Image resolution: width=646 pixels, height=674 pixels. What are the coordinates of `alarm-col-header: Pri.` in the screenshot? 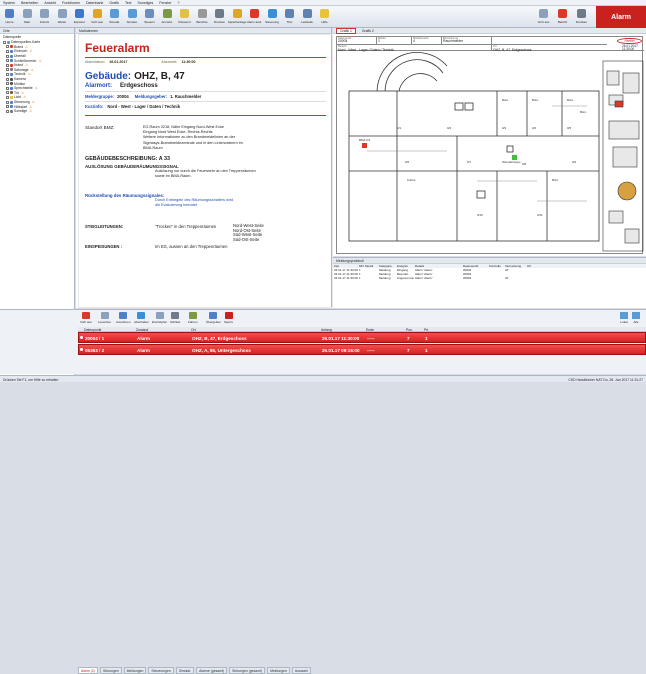 It's located at (426, 330).